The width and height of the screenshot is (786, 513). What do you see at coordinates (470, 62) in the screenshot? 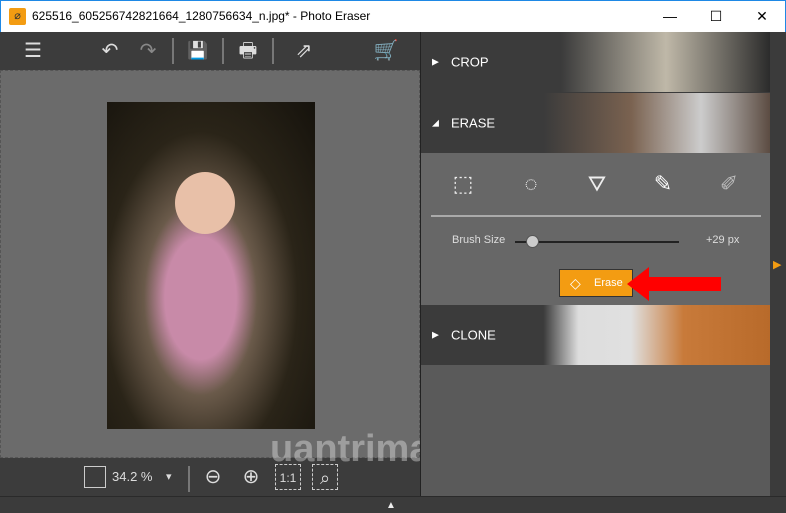
I see `crop-label: CROP` at bounding box center [470, 62].